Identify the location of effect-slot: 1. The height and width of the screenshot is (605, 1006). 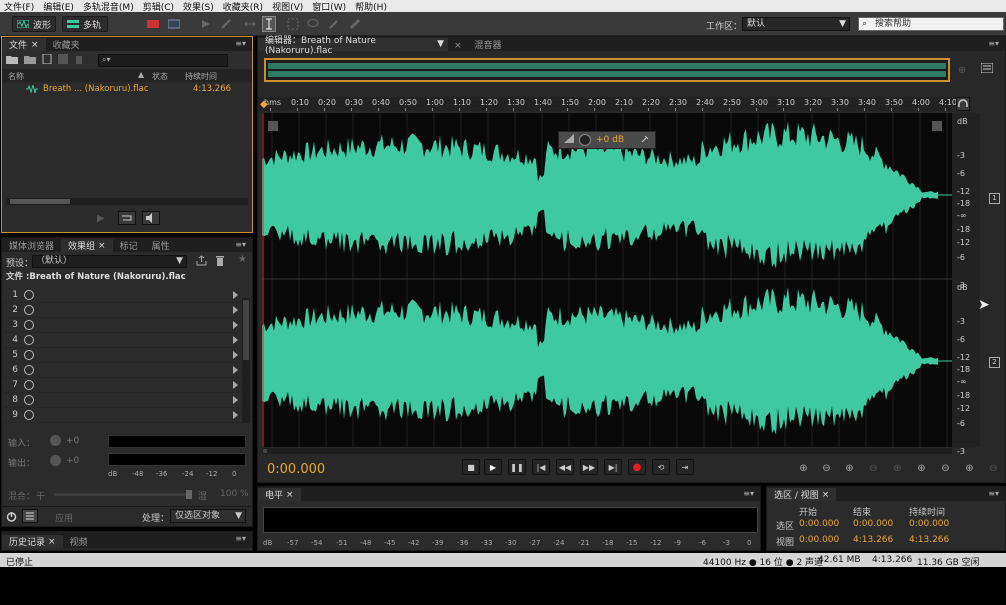
(123, 295).